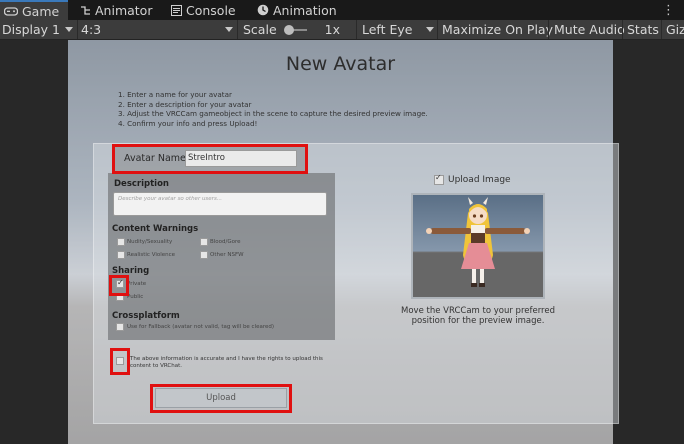  What do you see at coordinates (675, 29) in the screenshot?
I see `gizmos-label: Giz` at bounding box center [675, 29].